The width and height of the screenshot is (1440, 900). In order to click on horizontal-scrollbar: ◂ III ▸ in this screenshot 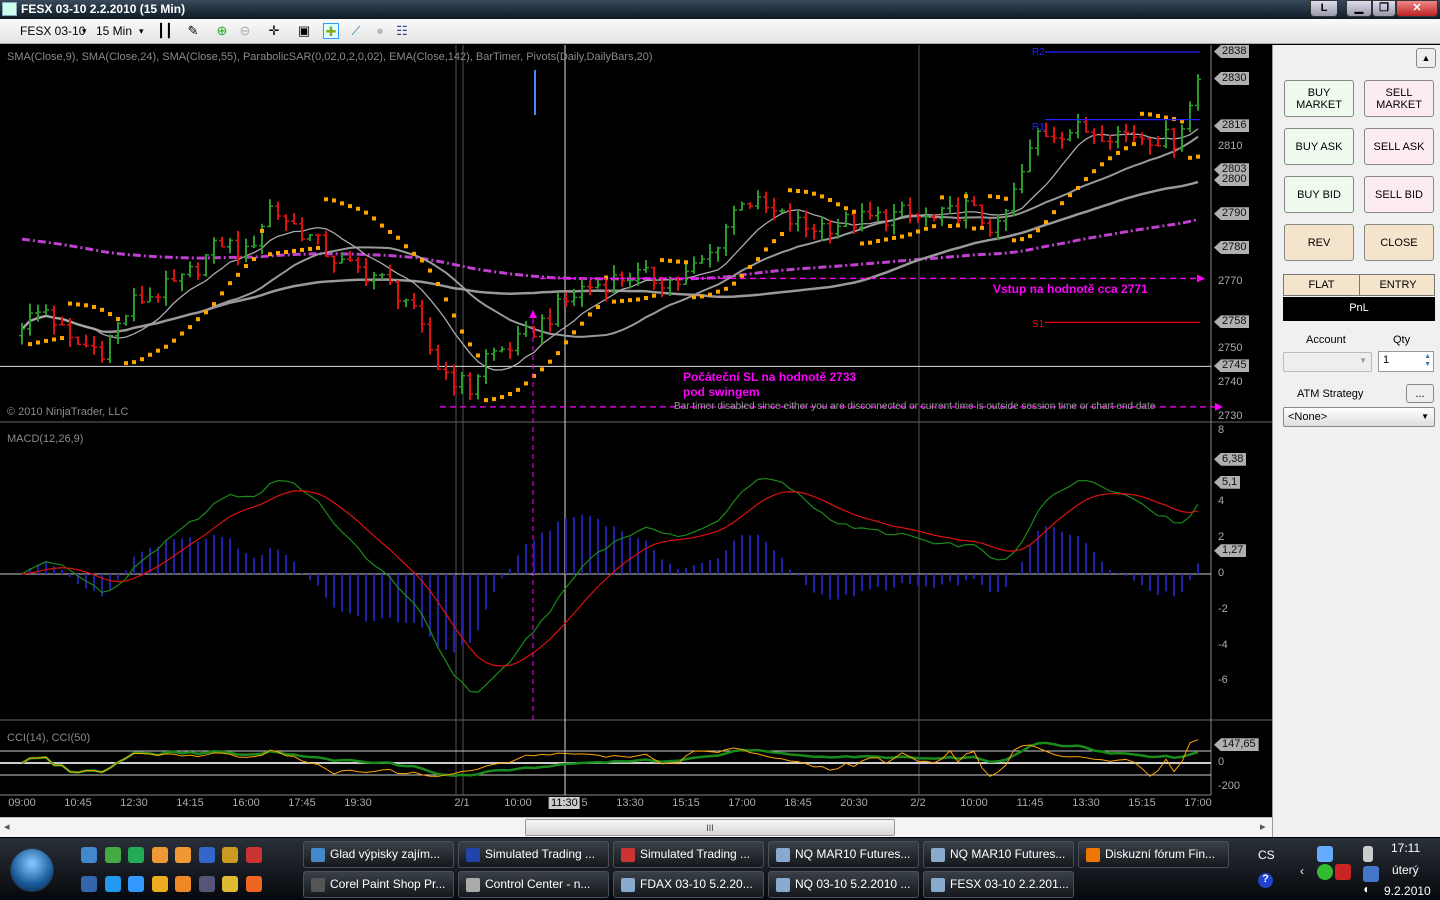, I will do `click(636, 827)`.